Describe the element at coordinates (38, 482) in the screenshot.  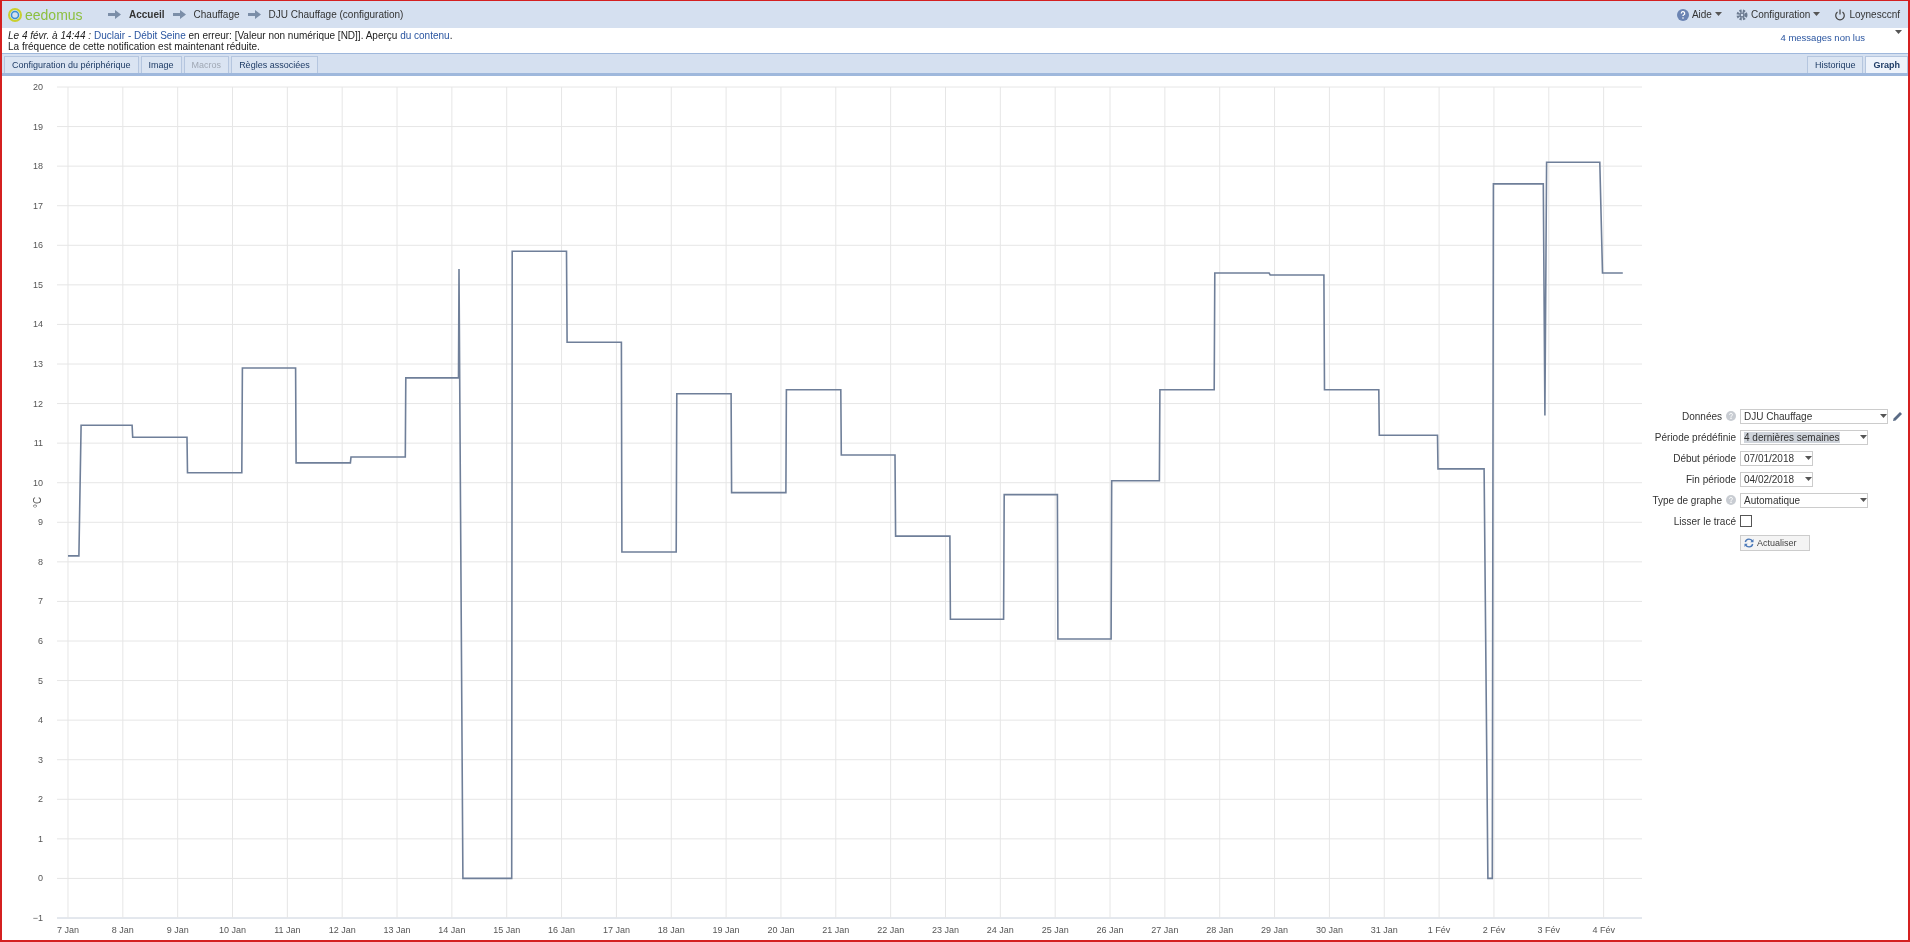
I see `axis-label: 10` at that location.